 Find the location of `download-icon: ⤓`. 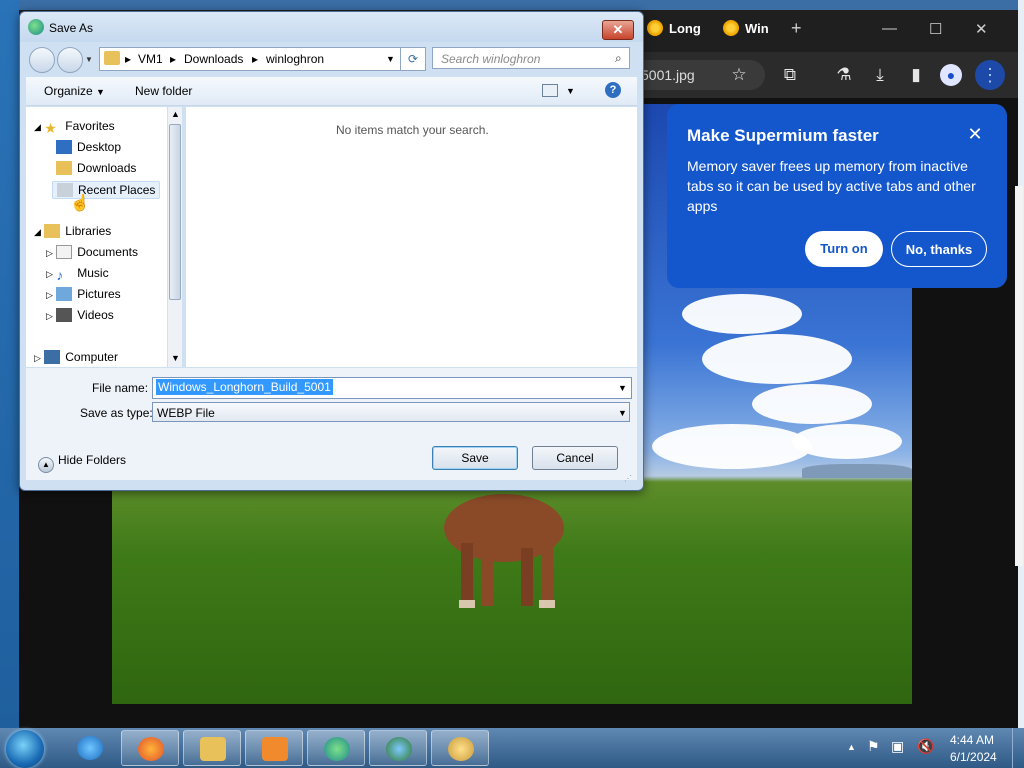

download-icon: ⤓ is located at coordinates (880, 75).